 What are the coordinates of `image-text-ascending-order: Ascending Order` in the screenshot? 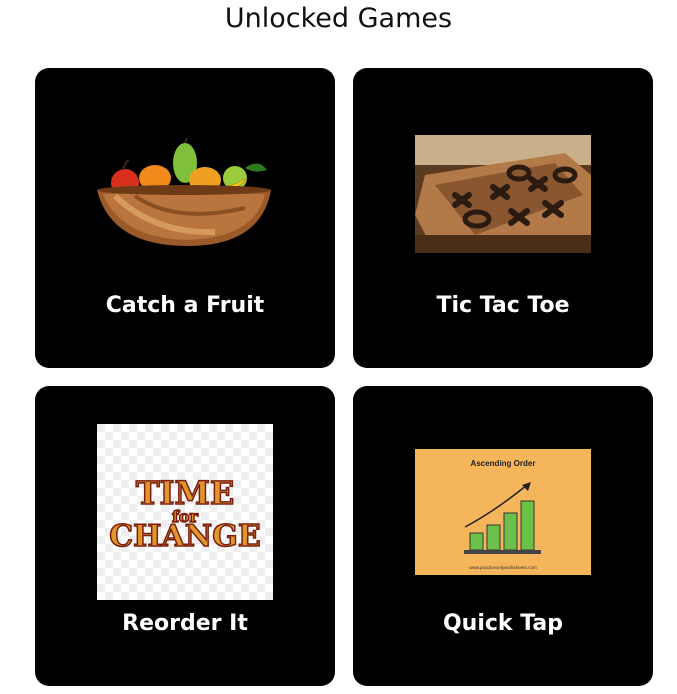 It's located at (503, 463).